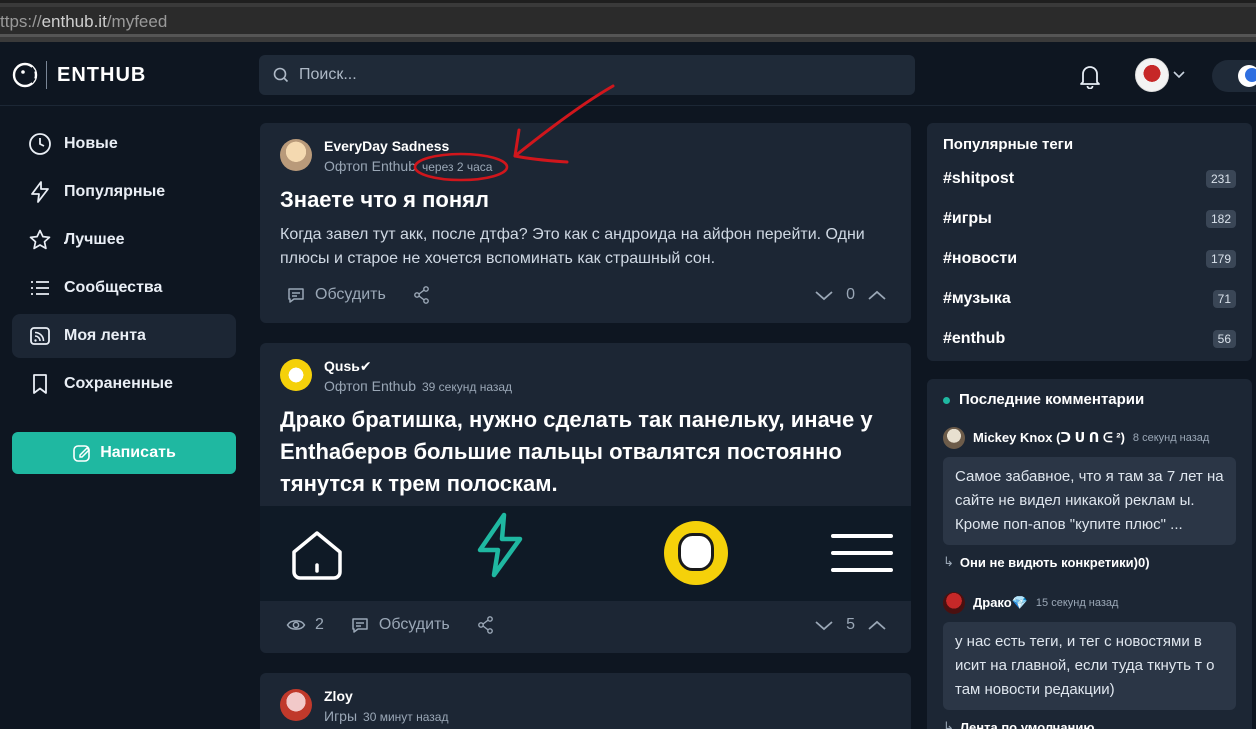 Image resolution: width=1256 pixels, height=729 pixels. I want to click on post-time: 39 секунд назад, so click(467, 387).